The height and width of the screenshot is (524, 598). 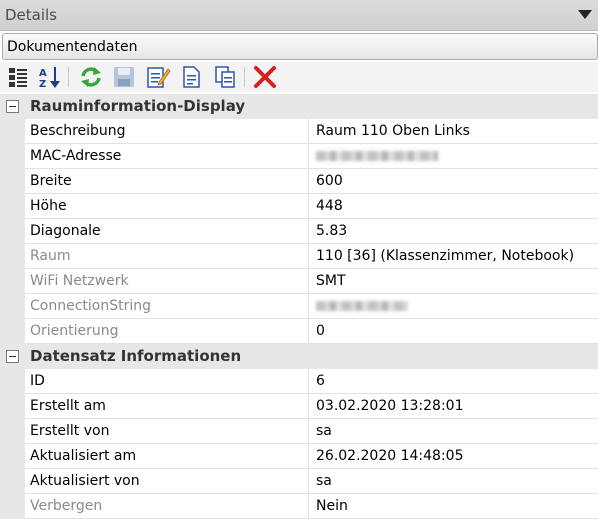 What do you see at coordinates (136, 356) in the screenshot?
I see `category-label: Datensatz Informationen` at bounding box center [136, 356].